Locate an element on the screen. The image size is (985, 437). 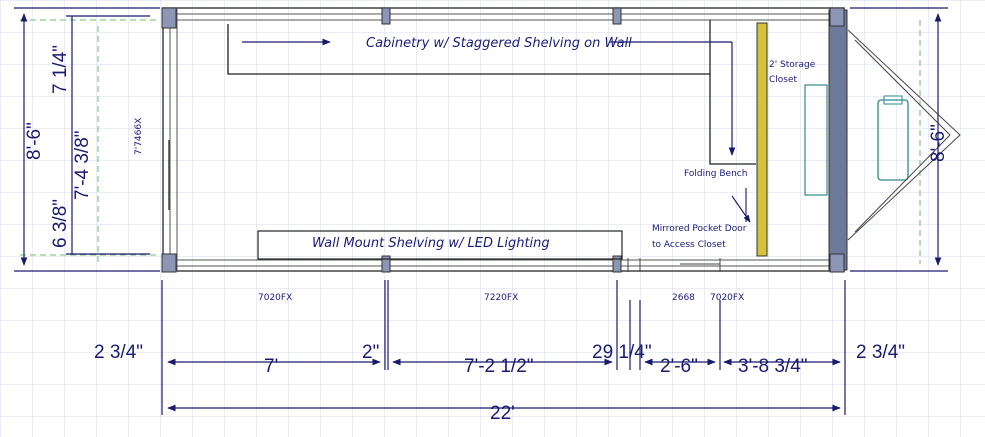
seg2-dim: 2" is located at coordinates (370, 352).